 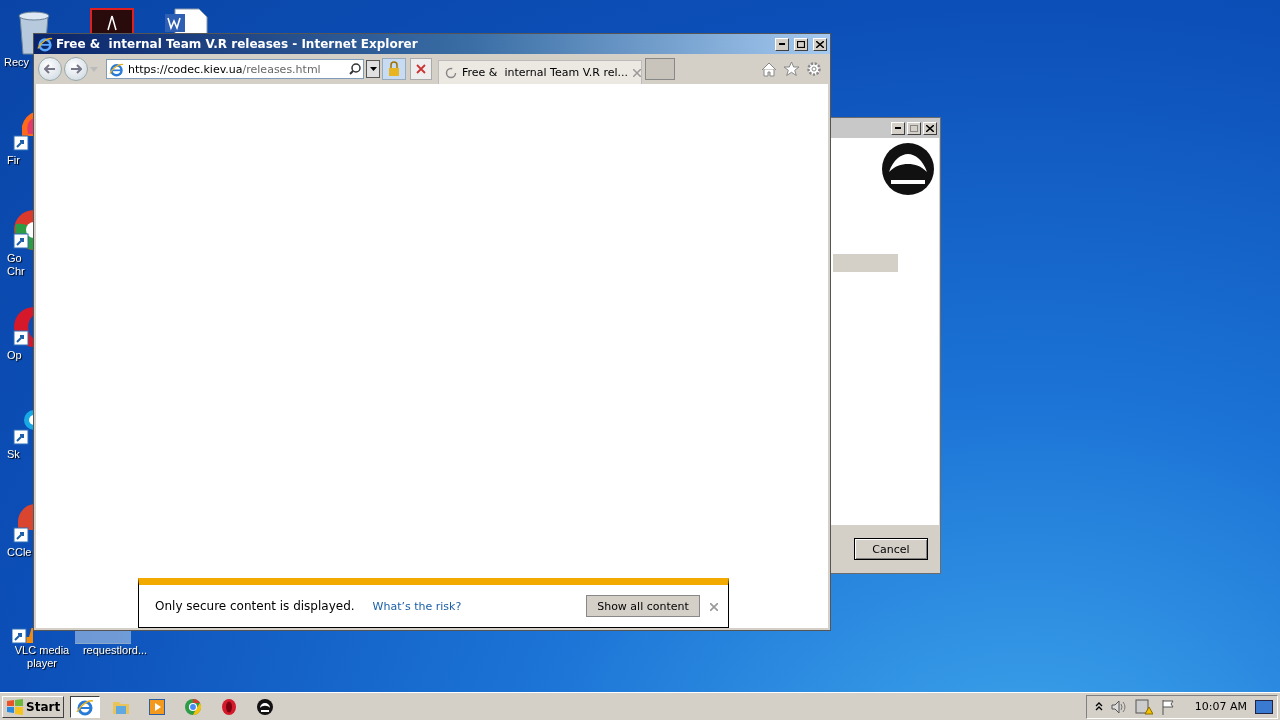 What do you see at coordinates (112, 21) in the screenshot?
I see `document-icon` at bounding box center [112, 21].